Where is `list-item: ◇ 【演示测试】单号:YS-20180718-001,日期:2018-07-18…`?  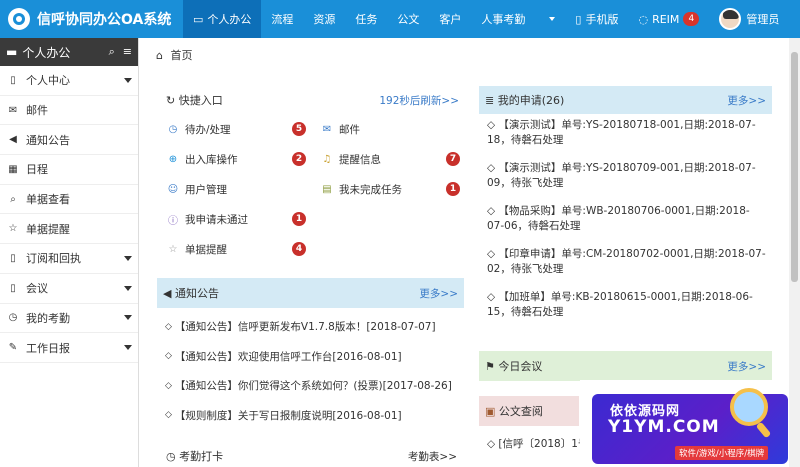 list-item: ◇ 【演示测试】单号:YS-20180718-001,日期:2018-07-18… is located at coordinates (626, 133).